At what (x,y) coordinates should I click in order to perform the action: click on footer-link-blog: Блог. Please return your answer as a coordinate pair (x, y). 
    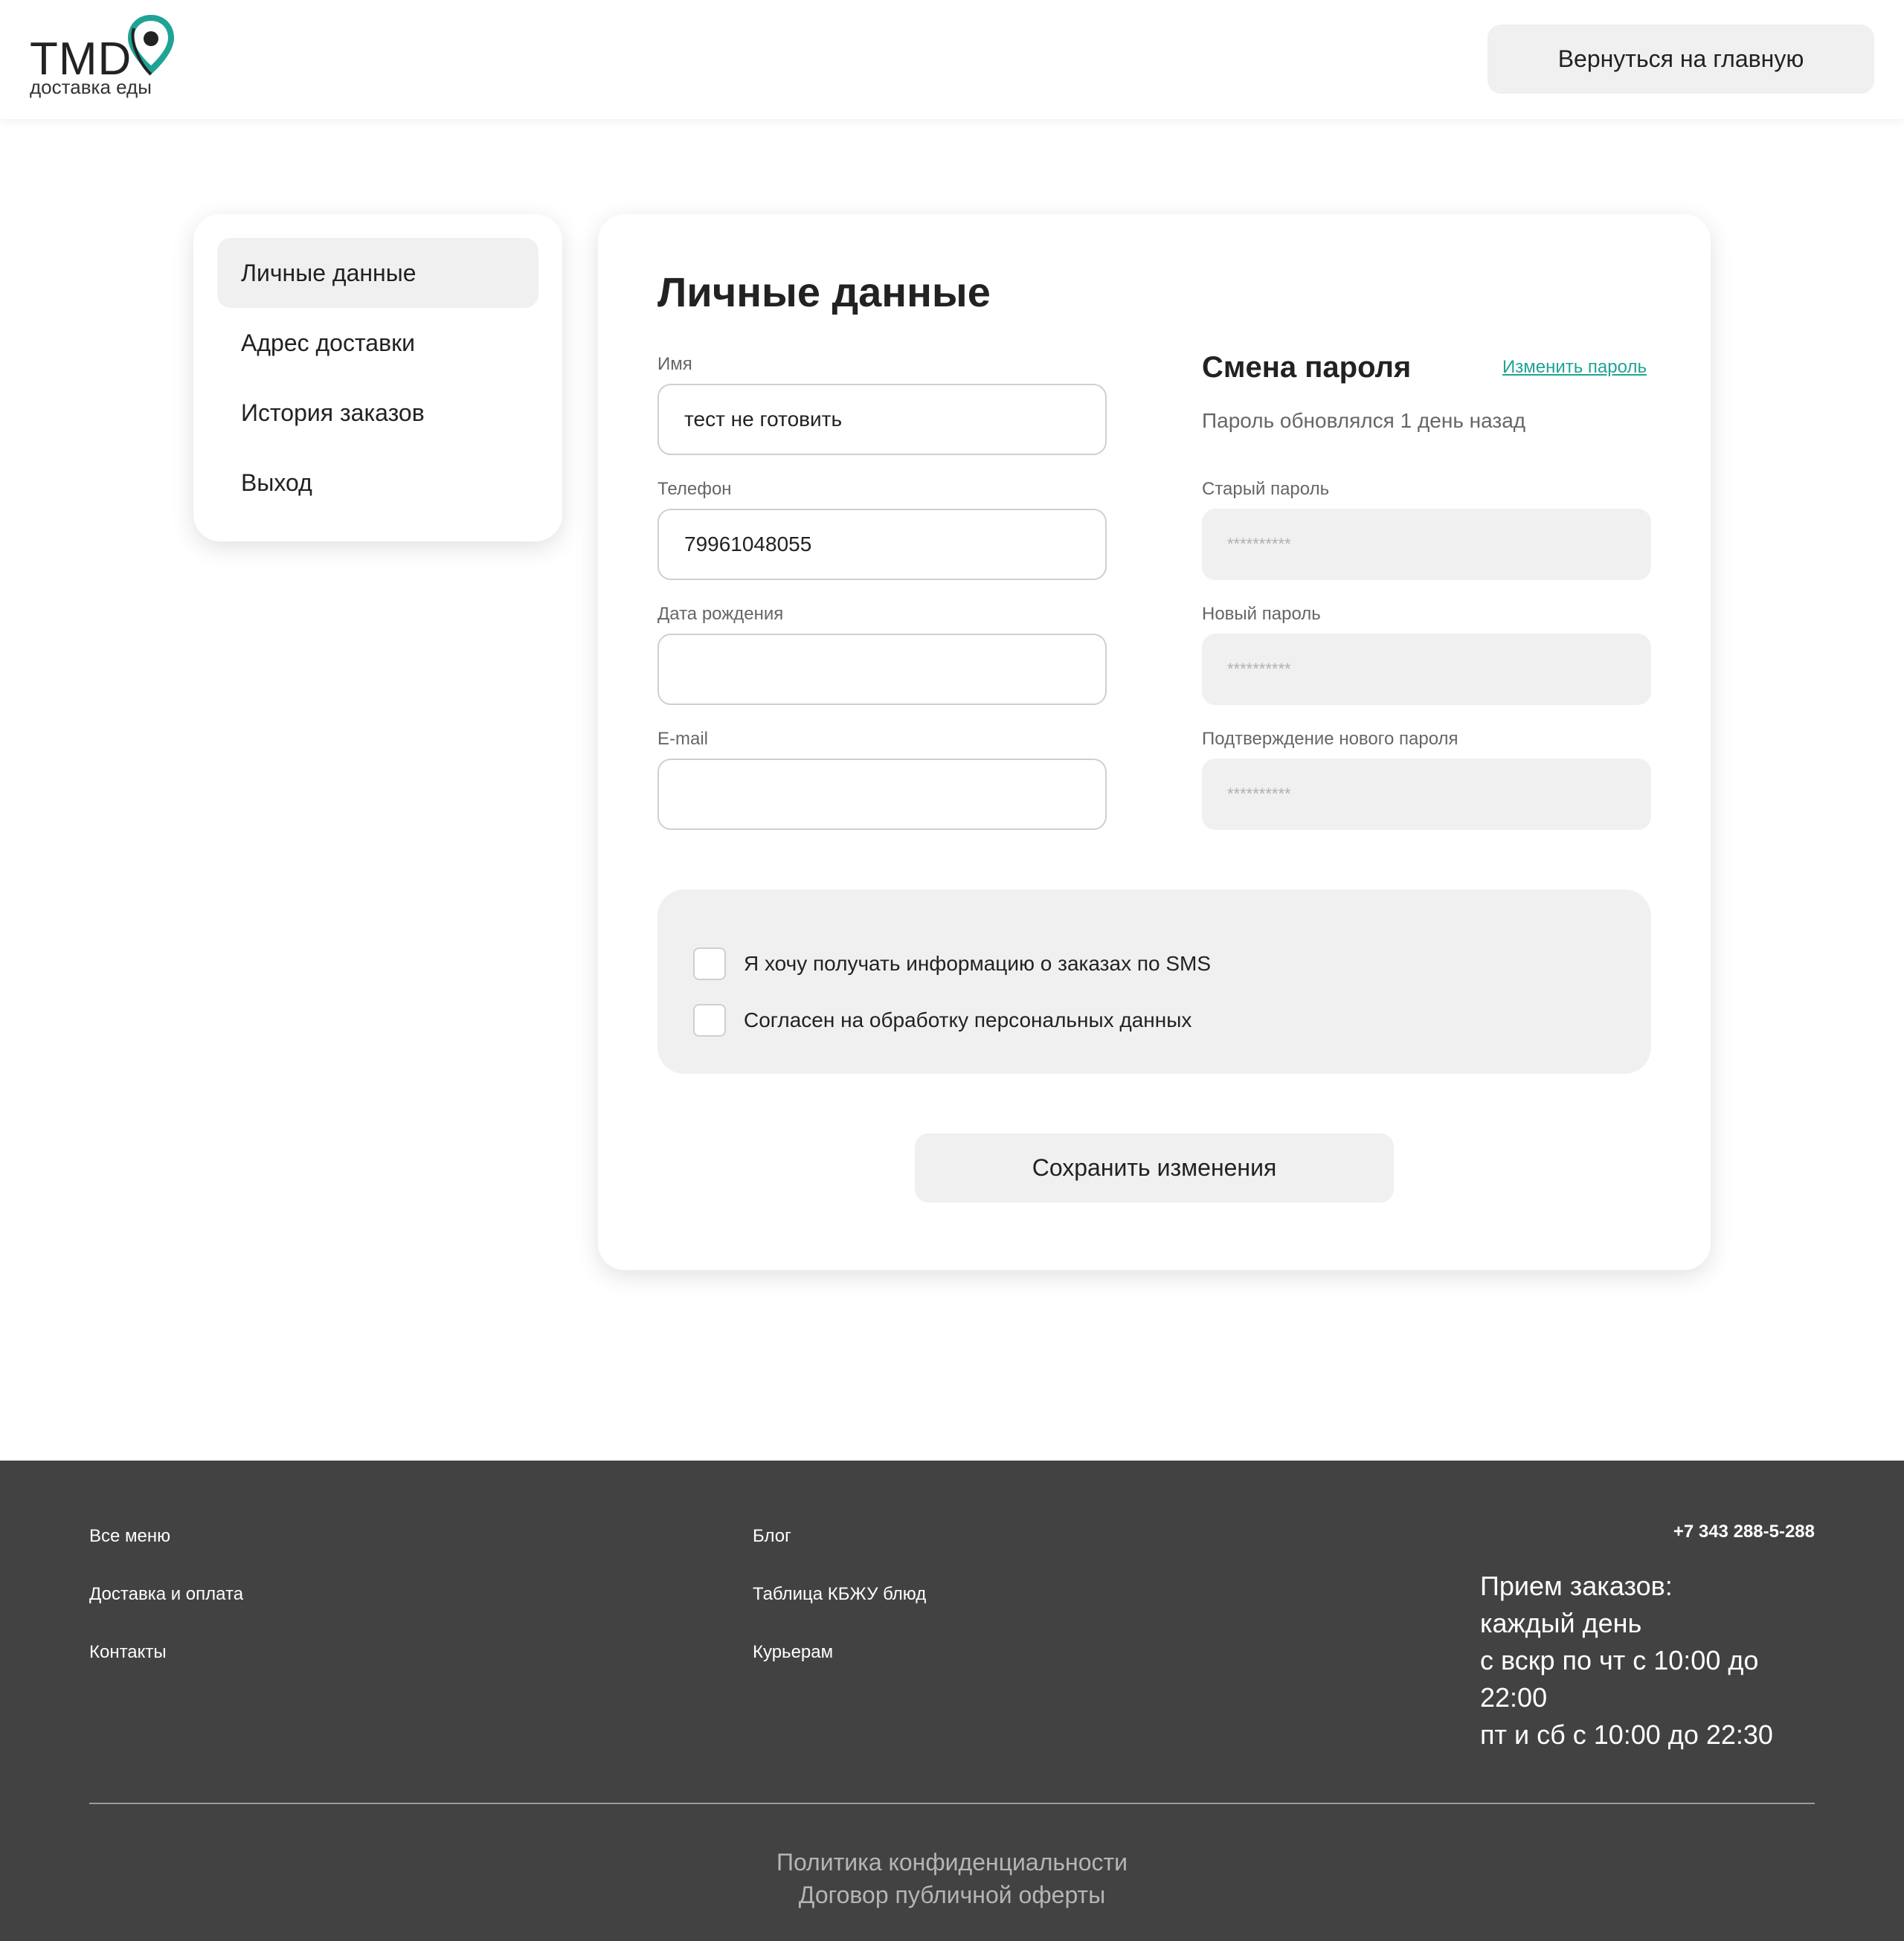
    Looking at the image, I should click on (772, 1536).